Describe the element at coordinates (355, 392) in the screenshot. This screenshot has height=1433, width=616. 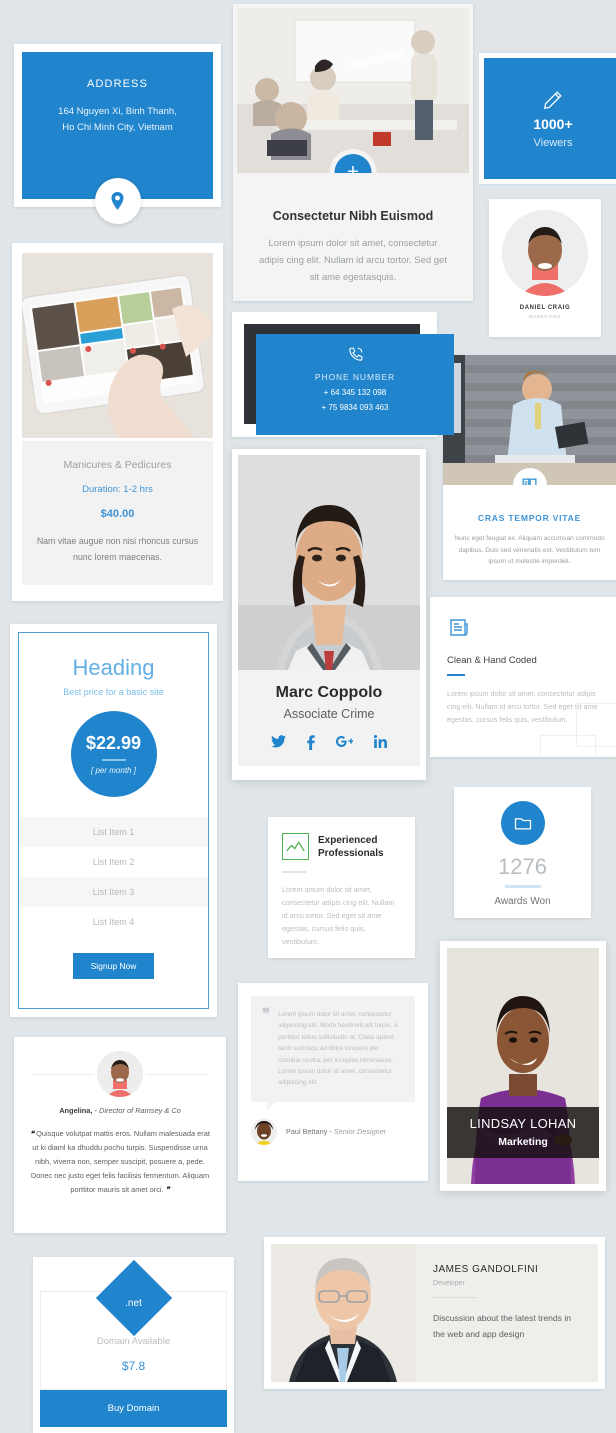
I see `phone-number-1: + 64 345 132 098` at that location.